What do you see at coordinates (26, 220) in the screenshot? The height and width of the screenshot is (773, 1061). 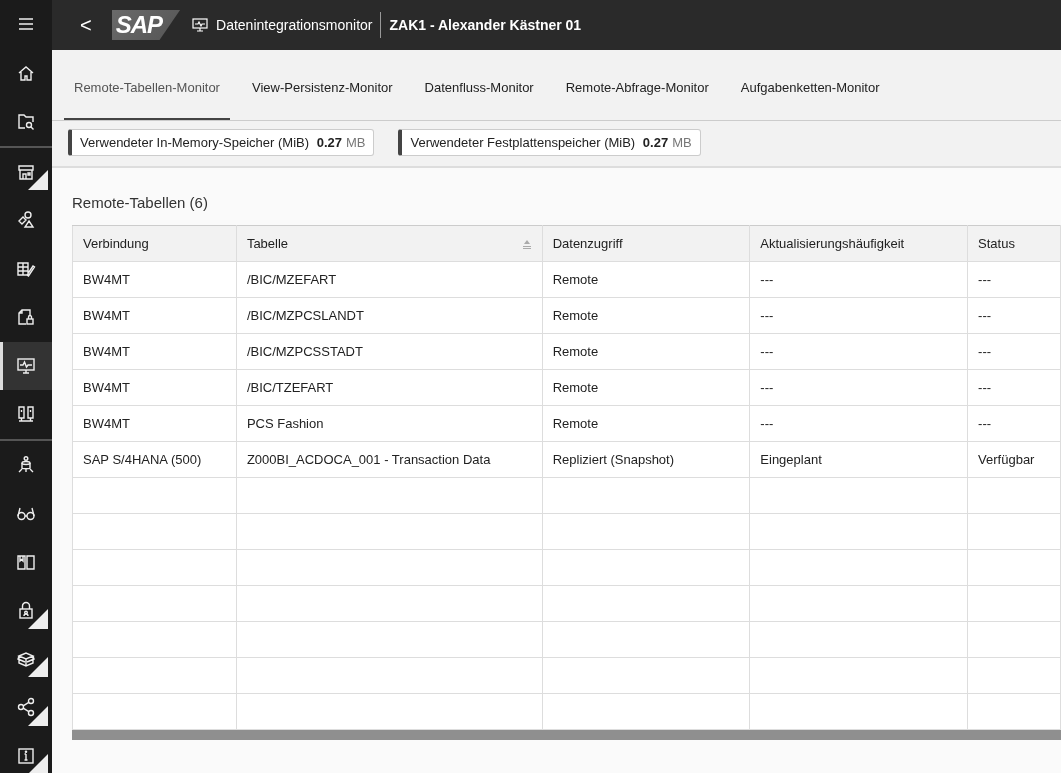 I see `shapes-icon` at bounding box center [26, 220].